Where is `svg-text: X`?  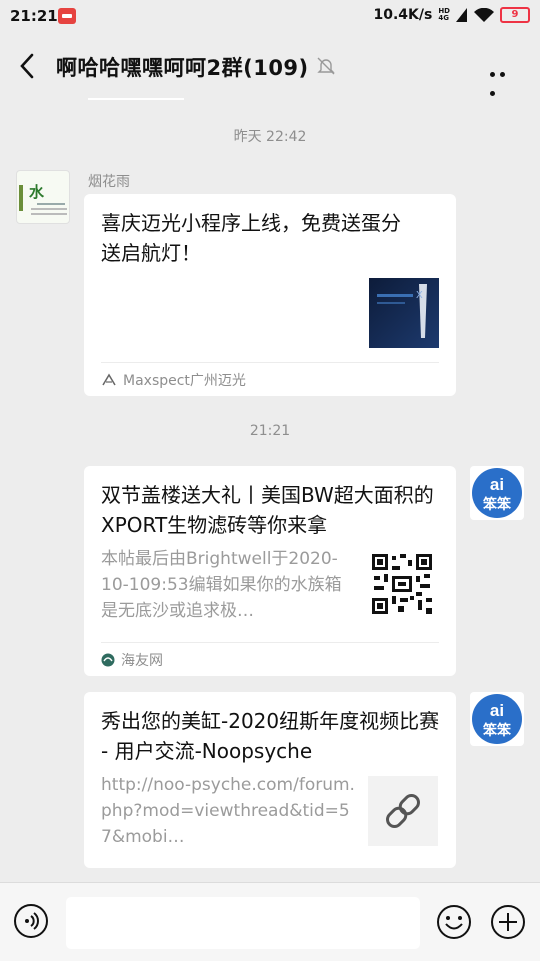 svg-text: X is located at coordinates (419, 295).